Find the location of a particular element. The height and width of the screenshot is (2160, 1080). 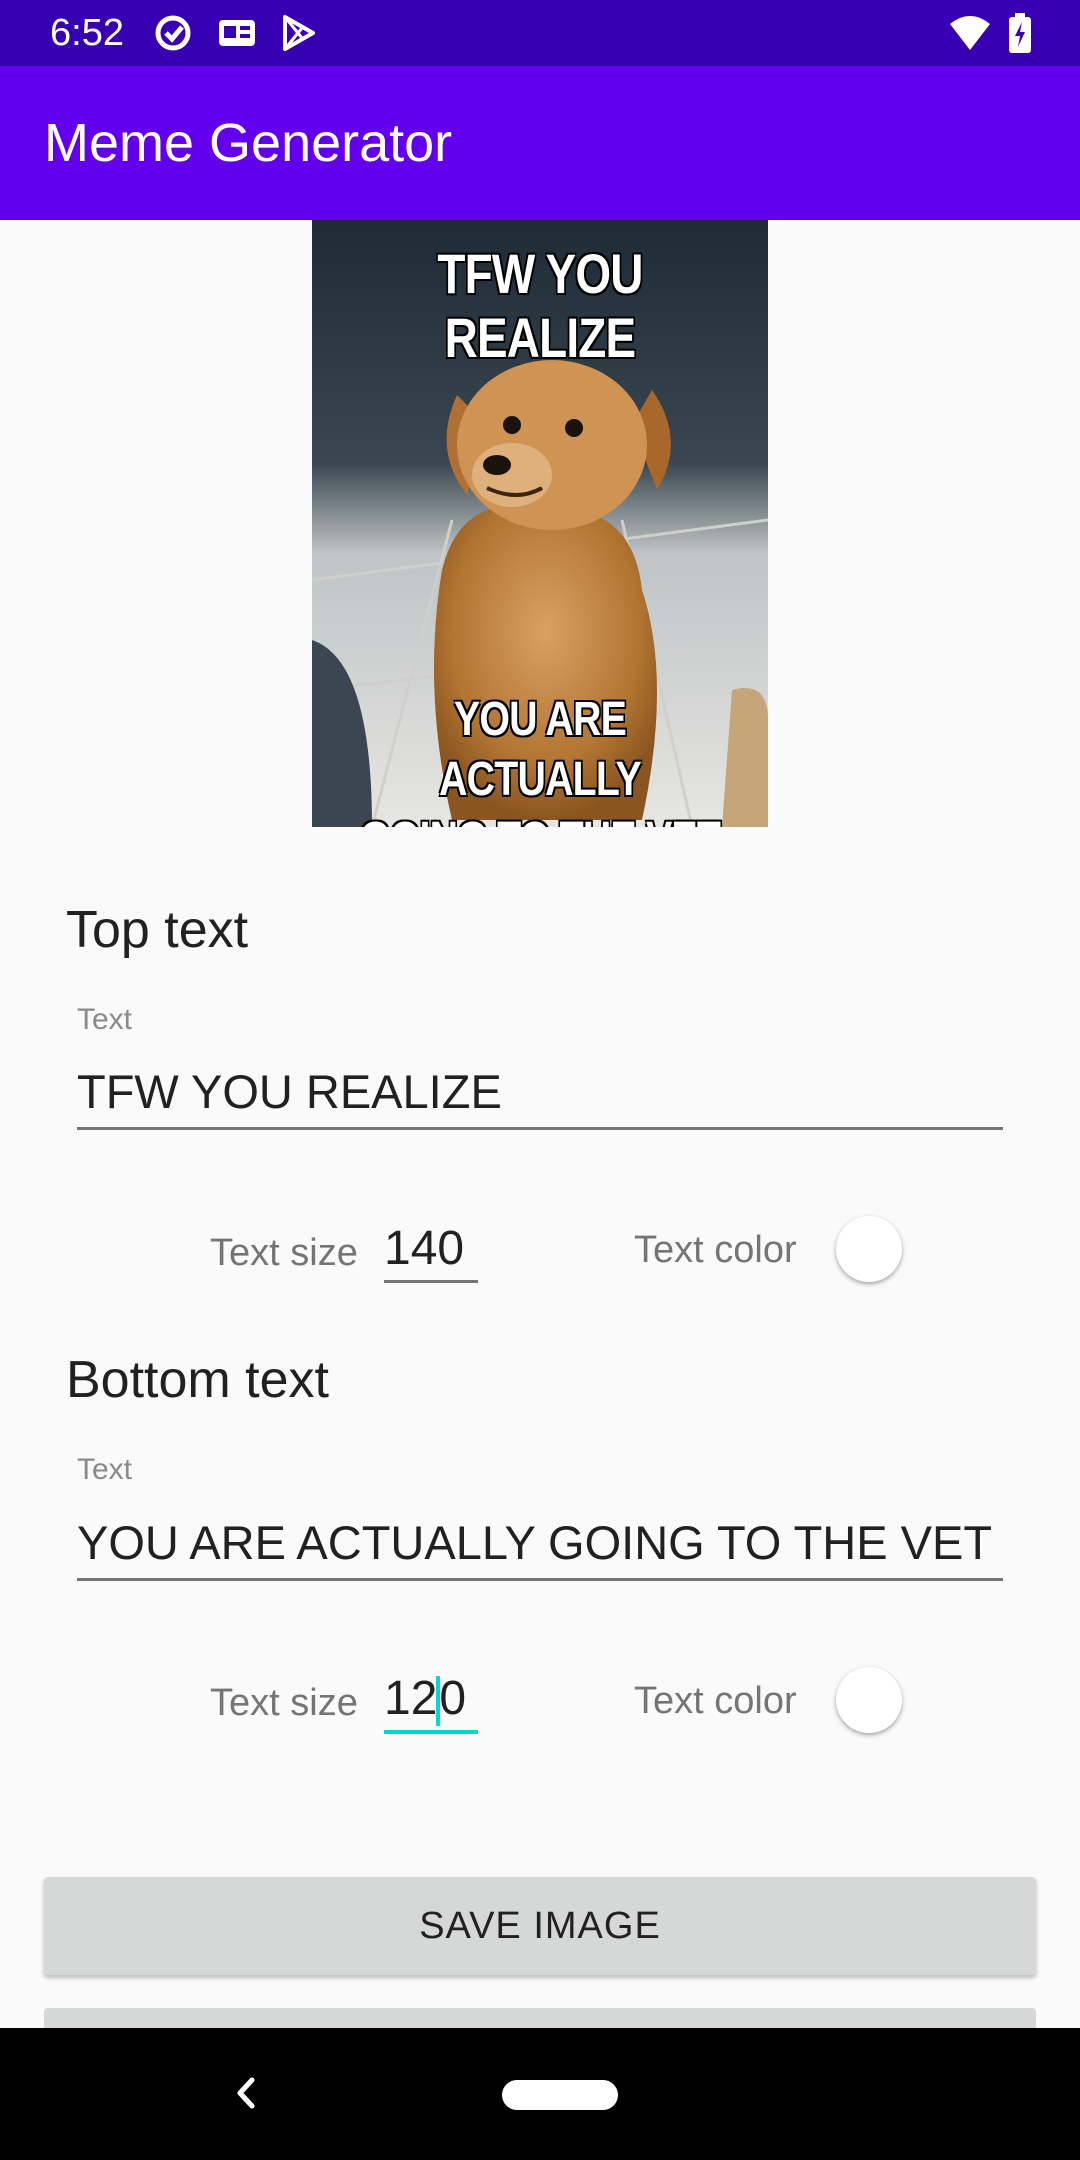

status-time: 6:52 is located at coordinates (87, 33).